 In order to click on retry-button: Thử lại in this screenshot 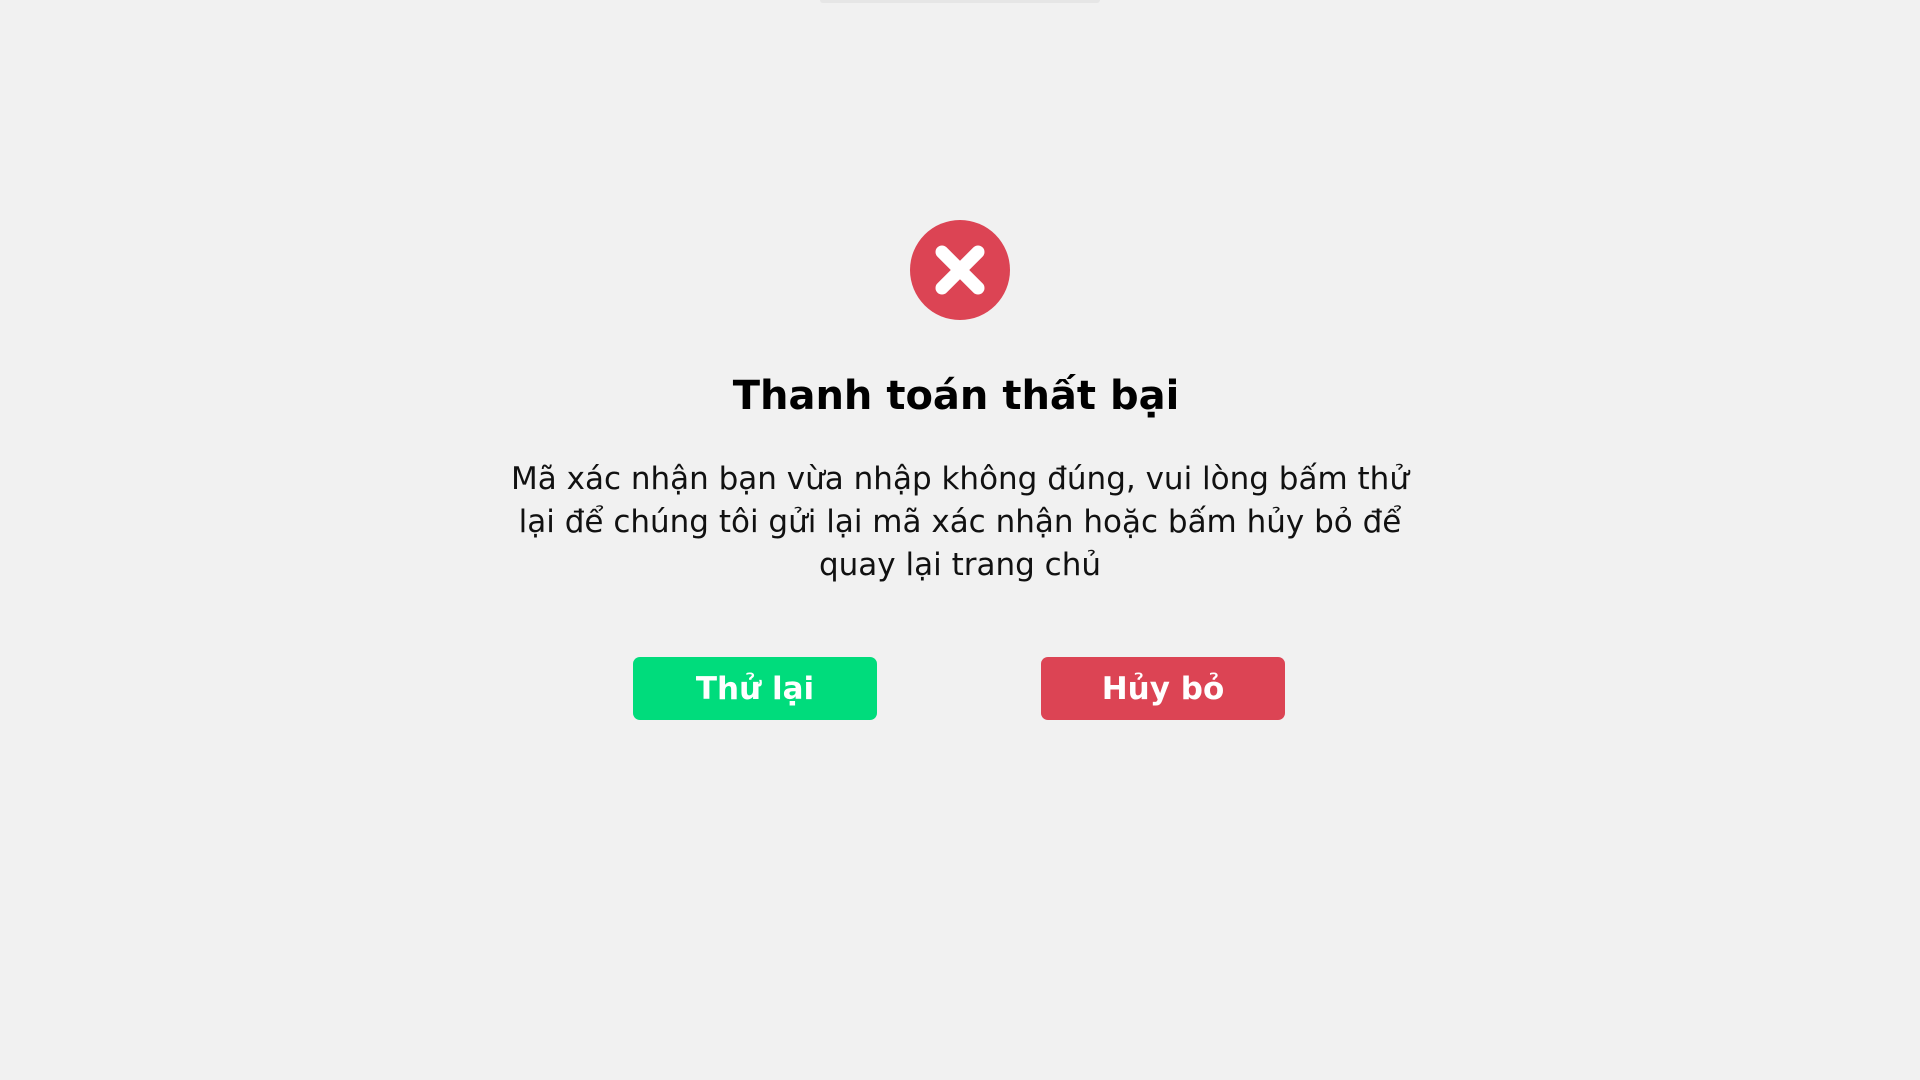, I will do `click(755, 688)`.